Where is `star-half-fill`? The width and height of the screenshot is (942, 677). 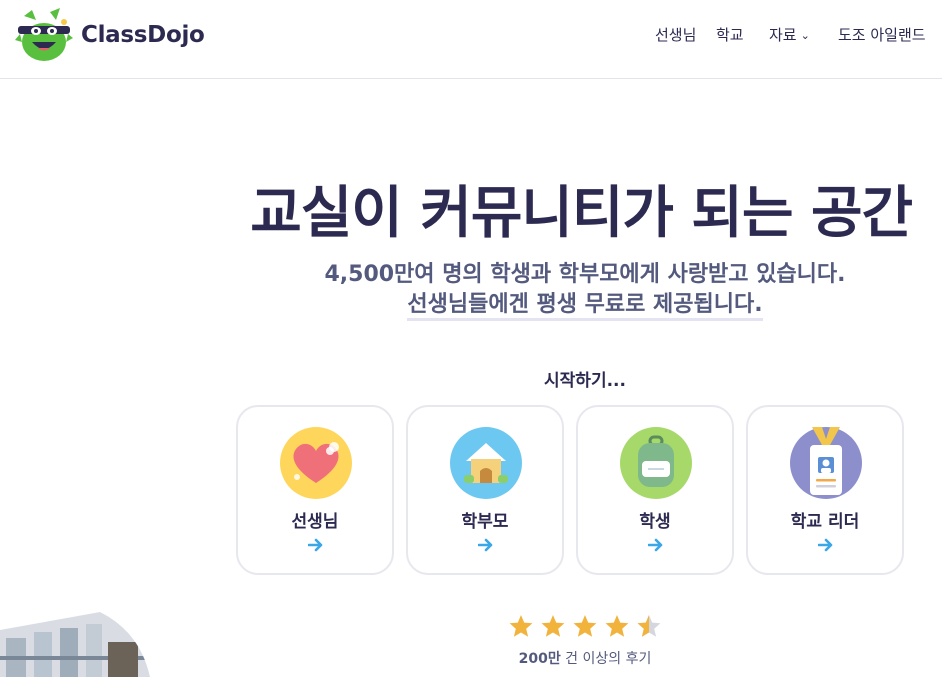
star-half-fill is located at coordinates (643, 626).